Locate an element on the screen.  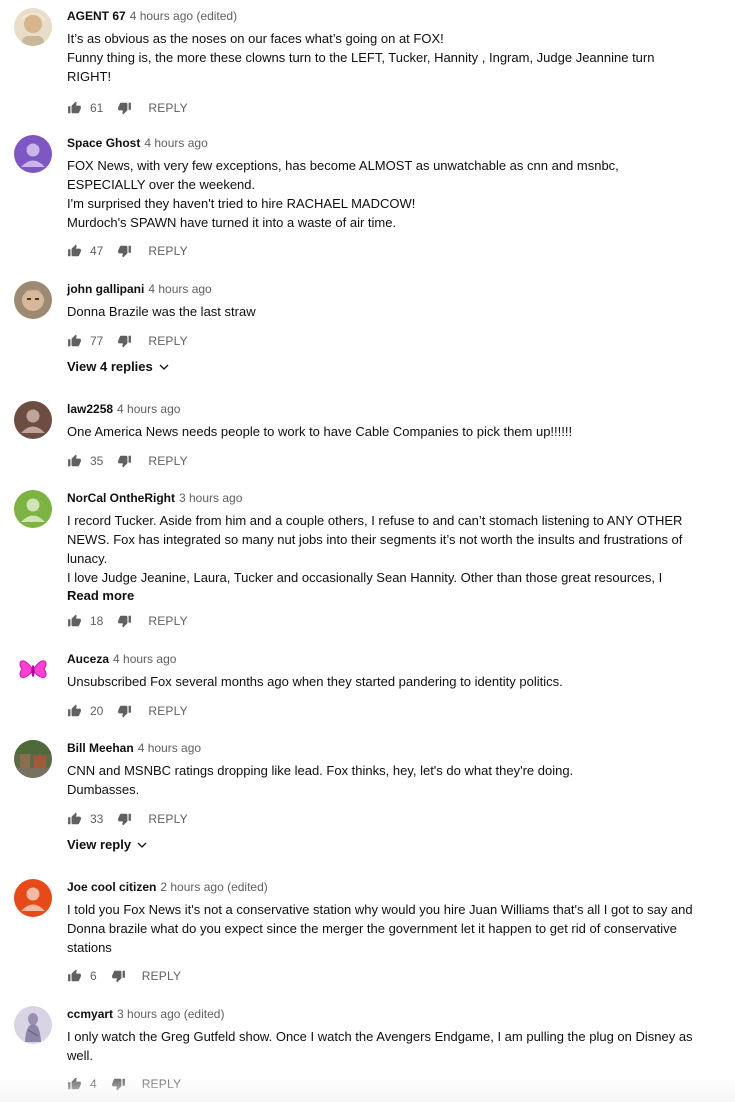
like-count: 77 is located at coordinates (97, 341).